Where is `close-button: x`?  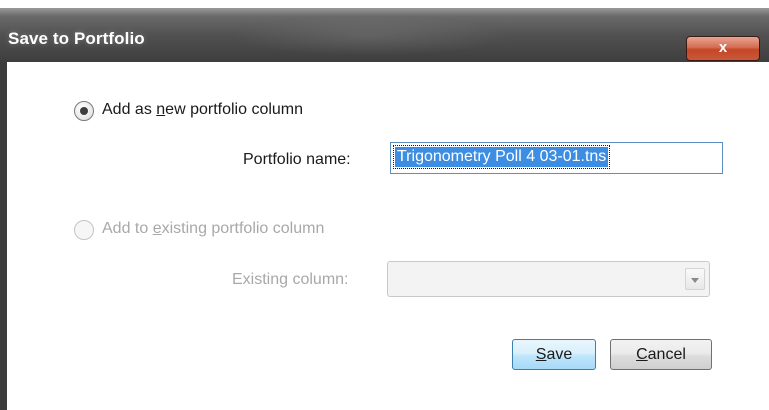
close-button: x is located at coordinates (723, 48).